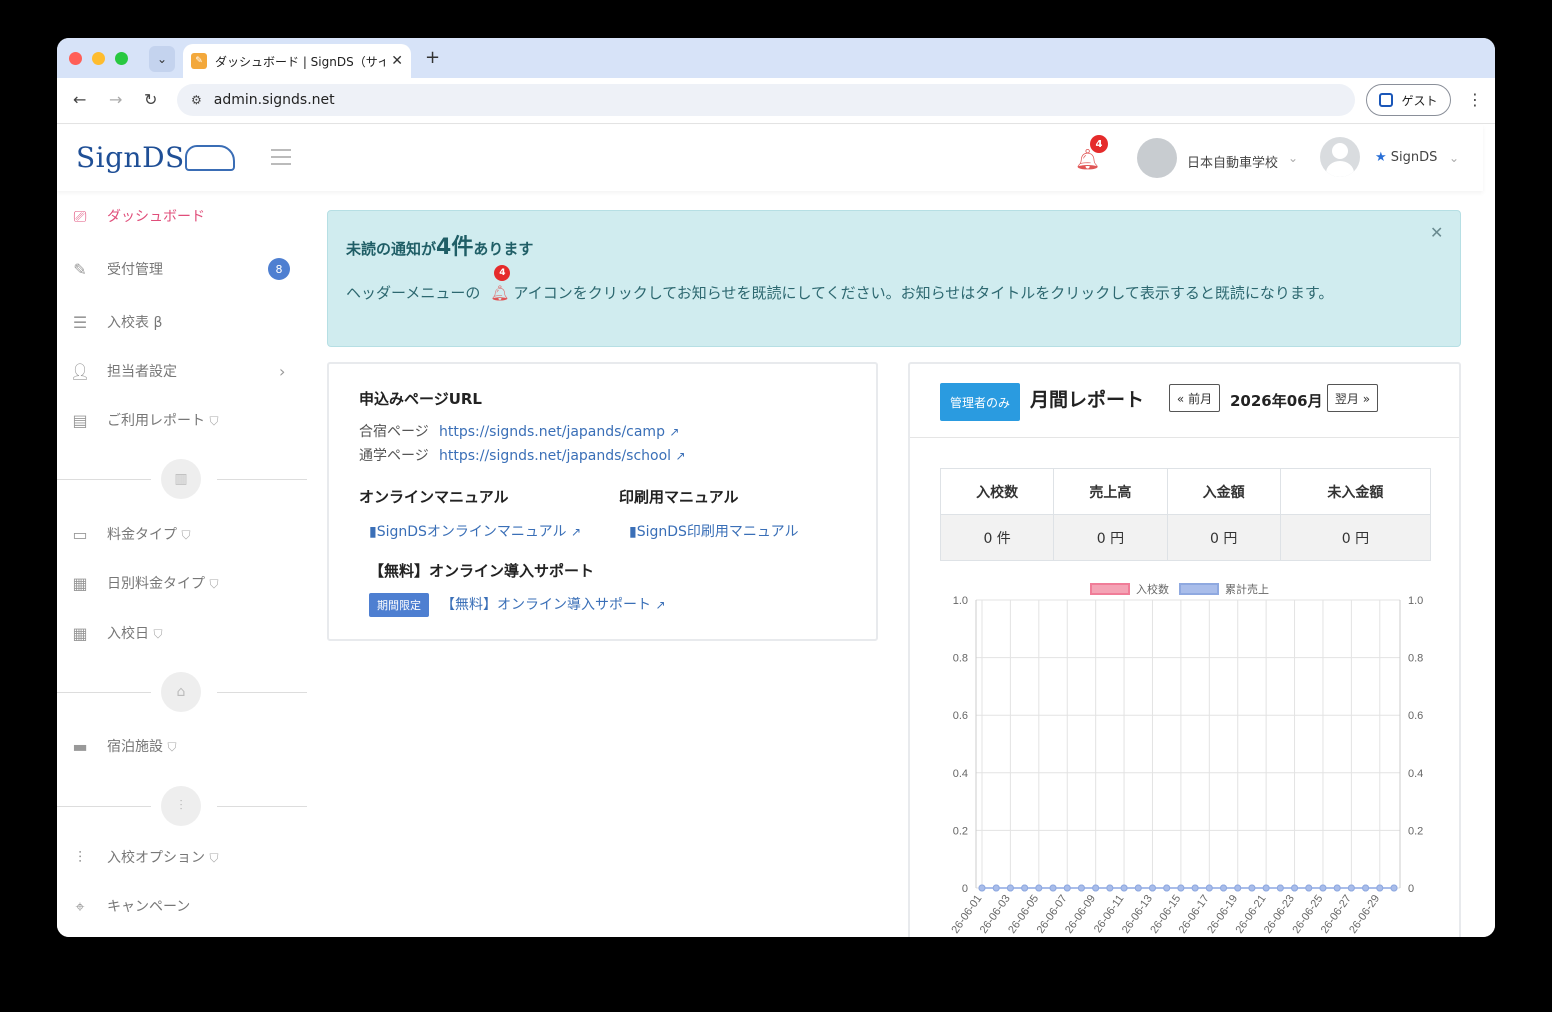  Describe the element at coordinates (997, 491) in the screenshot. I see `table-header: 入校数` at that location.